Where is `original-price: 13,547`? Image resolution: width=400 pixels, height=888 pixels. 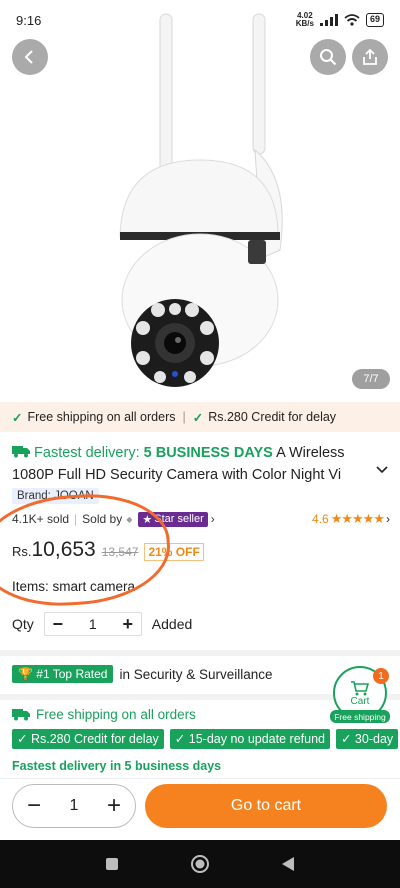
original-price: 13,547 is located at coordinates (120, 552).